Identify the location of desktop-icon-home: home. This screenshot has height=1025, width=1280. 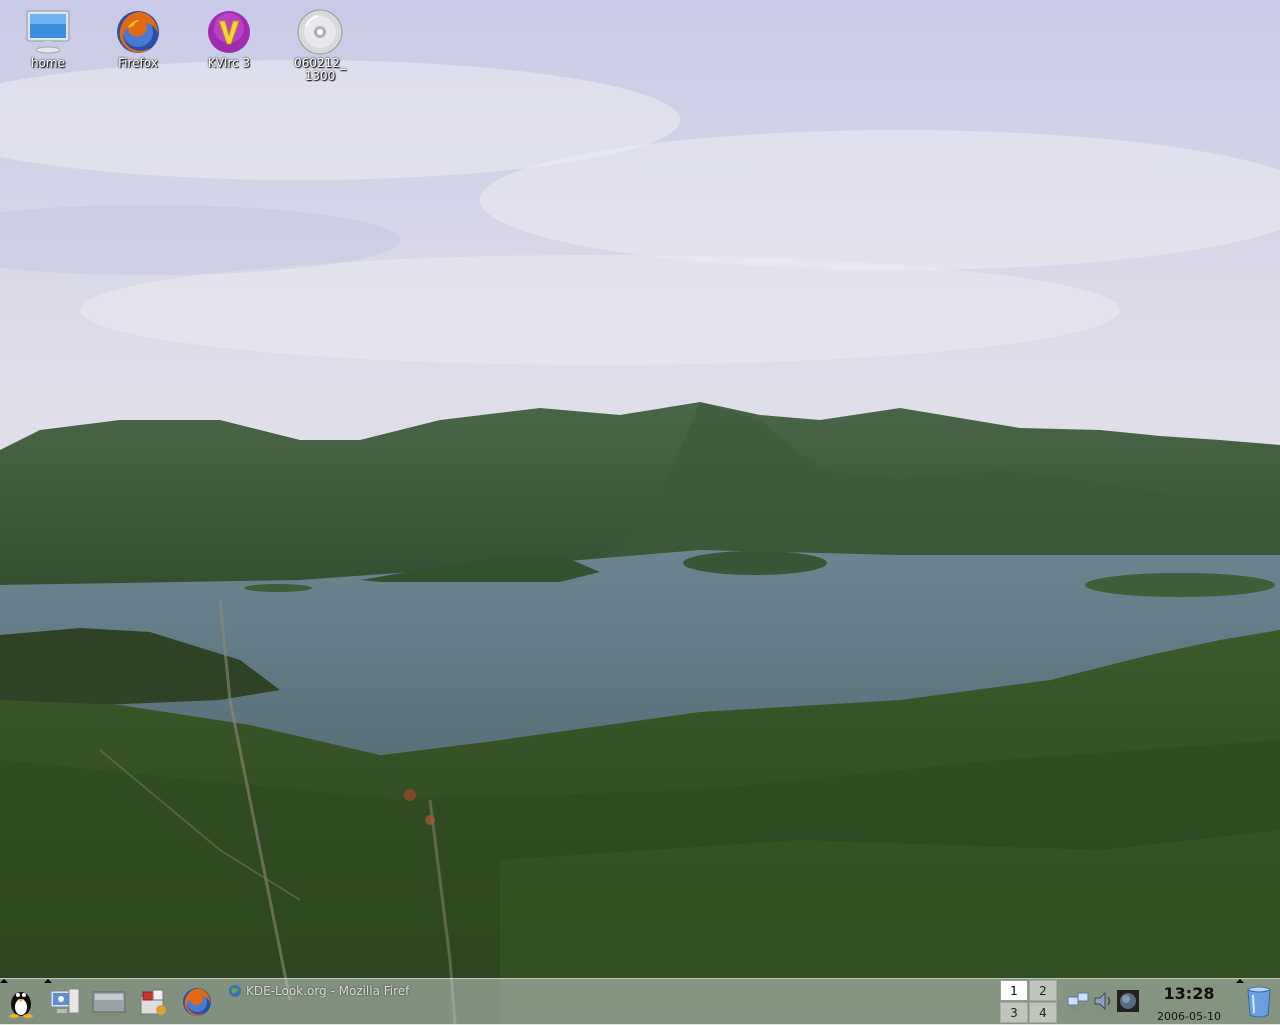
(48, 38).